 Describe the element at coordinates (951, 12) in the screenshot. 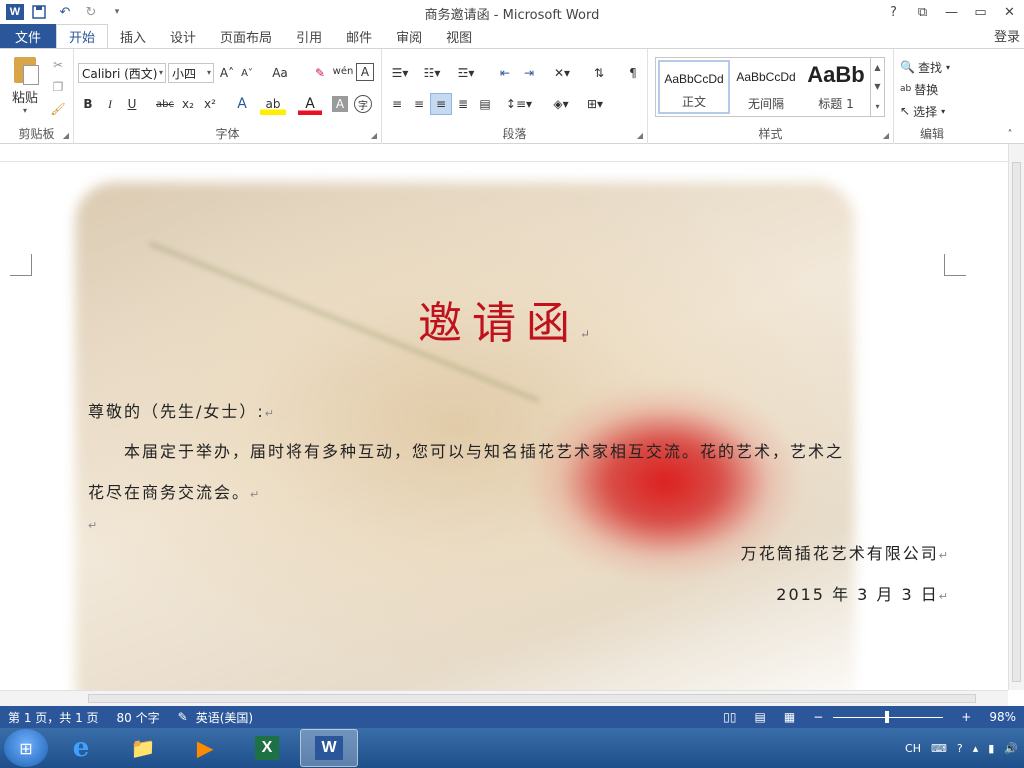

I see `minimize-button: —` at that location.